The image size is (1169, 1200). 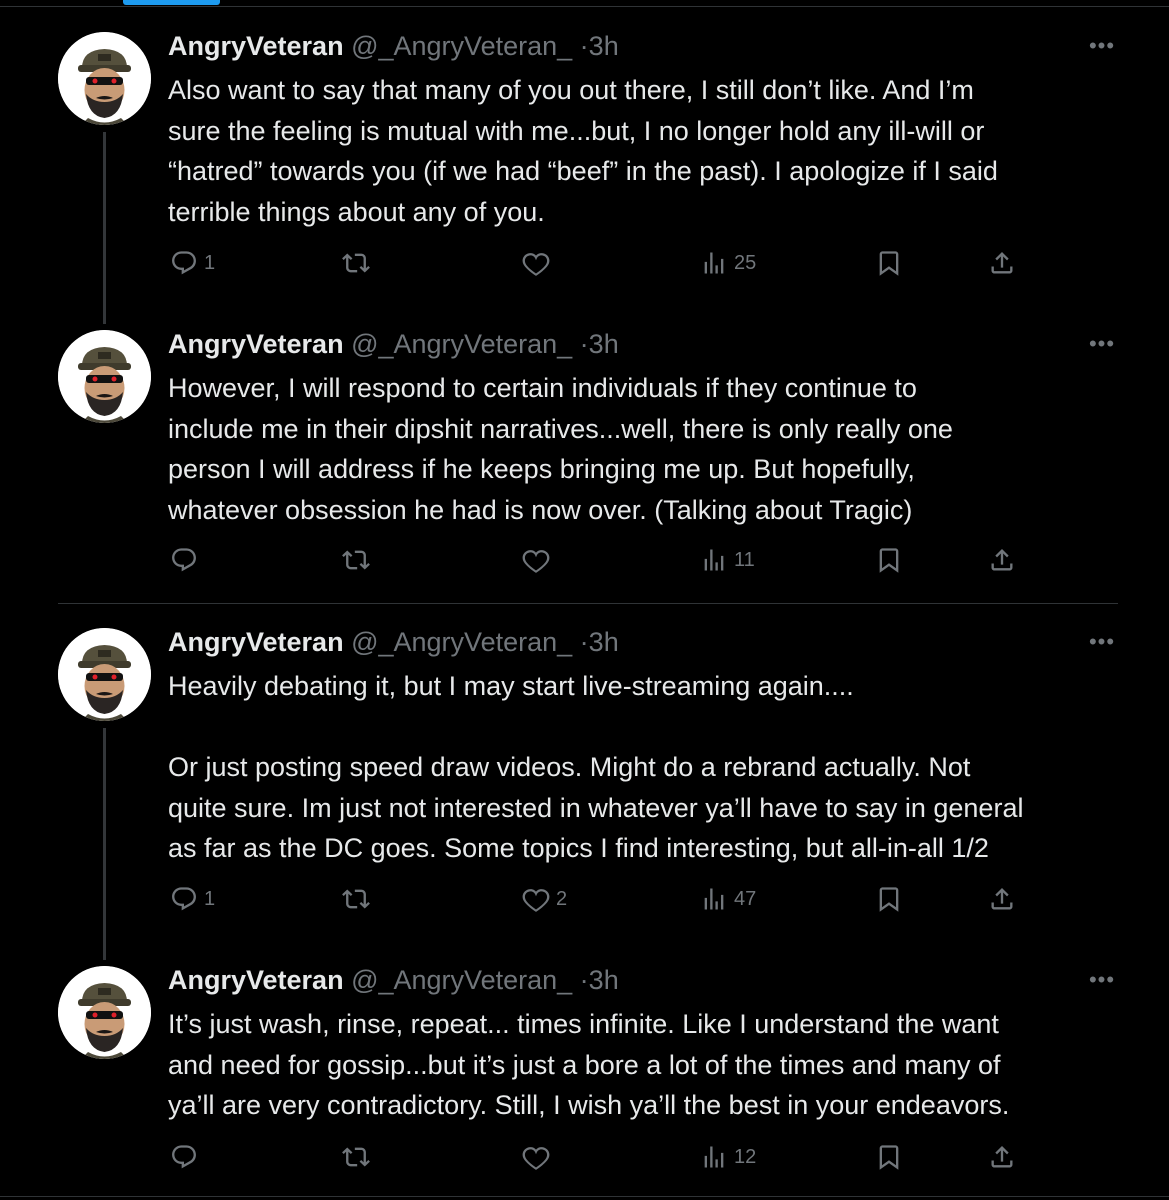 I want to click on view-count: 47, so click(x=745, y=898).